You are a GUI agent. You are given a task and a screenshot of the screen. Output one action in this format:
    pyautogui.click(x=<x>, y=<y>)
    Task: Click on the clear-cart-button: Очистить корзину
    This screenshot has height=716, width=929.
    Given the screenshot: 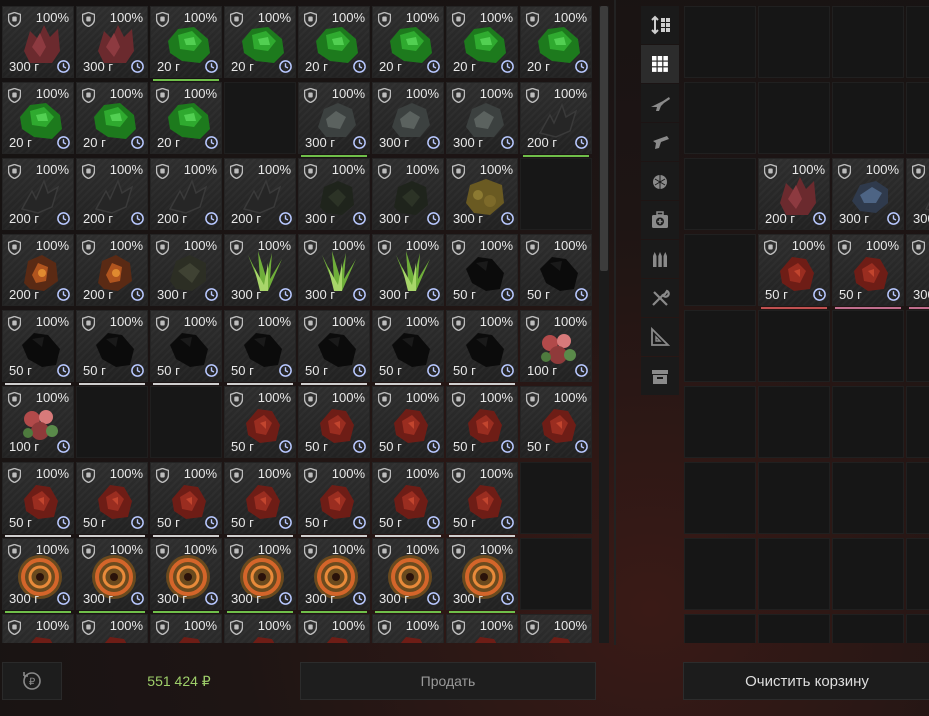 What is the action you would take?
    pyautogui.click(x=806, y=681)
    